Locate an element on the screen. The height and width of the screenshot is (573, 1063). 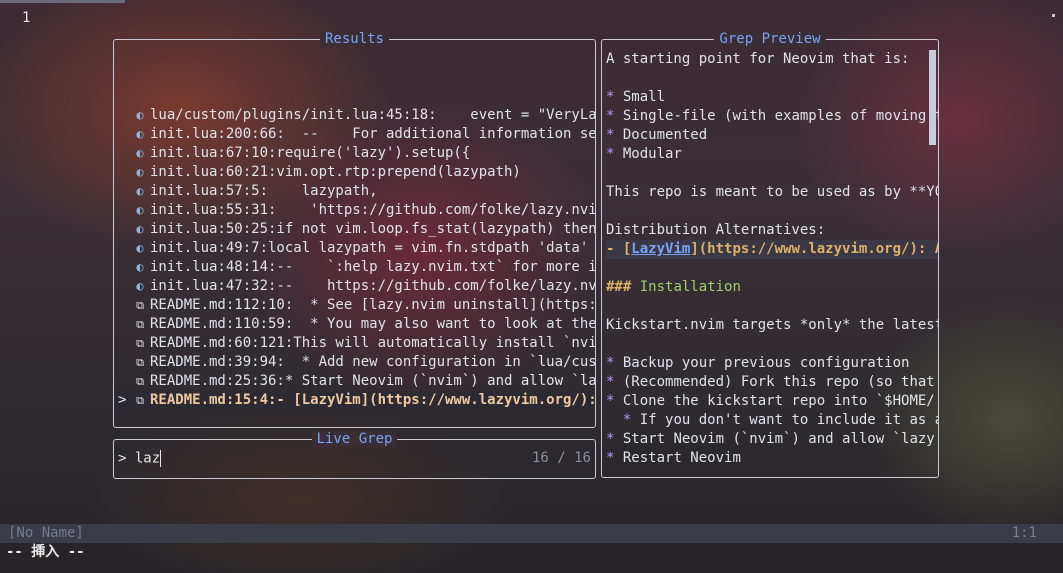
preview-scrollbar is located at coordinates (932, 97).